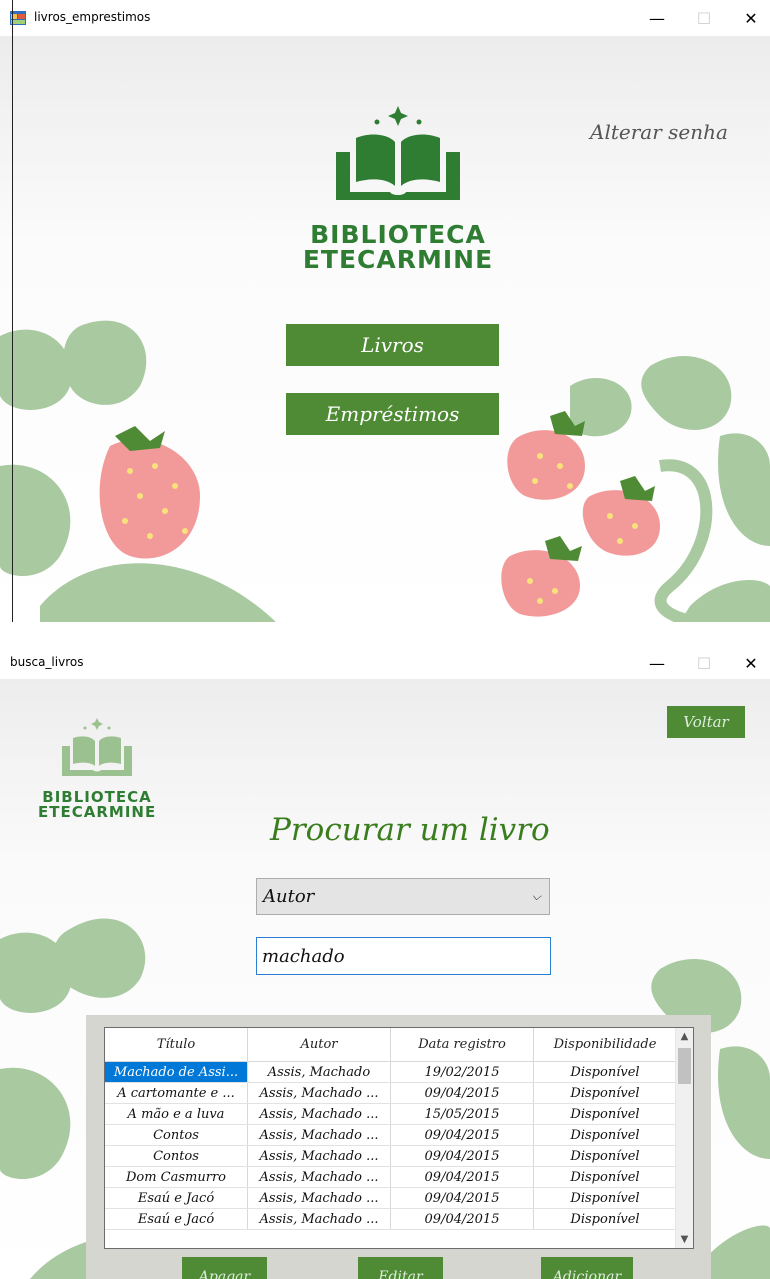  Describe the element at coordinates (319, 1045) in the screenshot. I see `column-header-author: Autor` at that location.